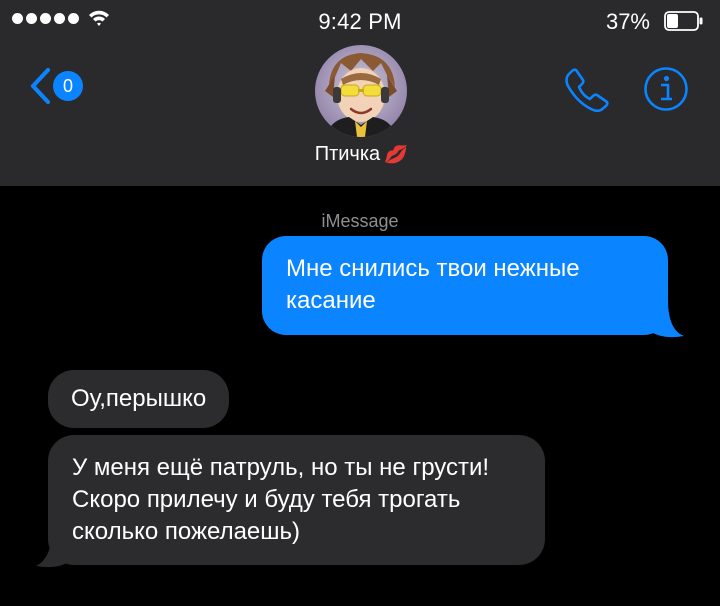  I want to click on service-label: iMessage, so click(360, 221).